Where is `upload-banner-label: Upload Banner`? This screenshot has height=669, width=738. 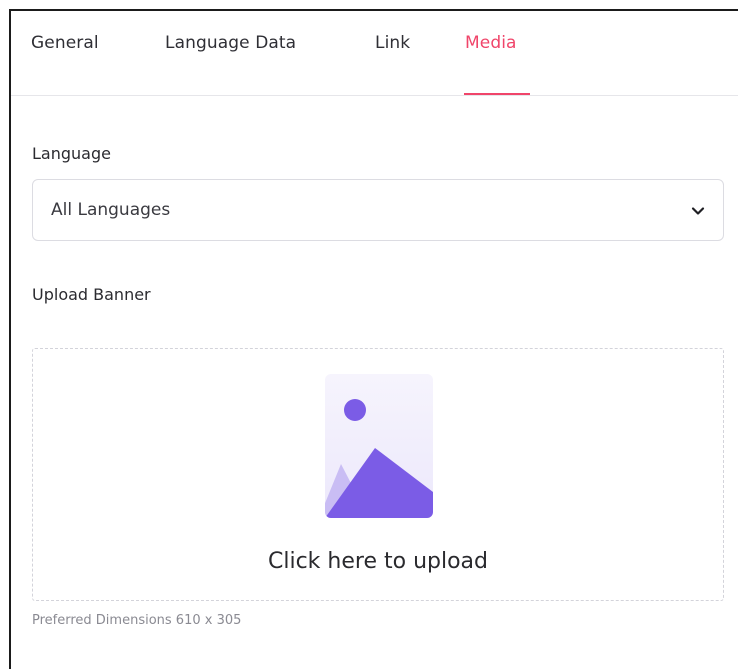
upload-banner-label: Upload Banner is located at coordinates (91, 294).